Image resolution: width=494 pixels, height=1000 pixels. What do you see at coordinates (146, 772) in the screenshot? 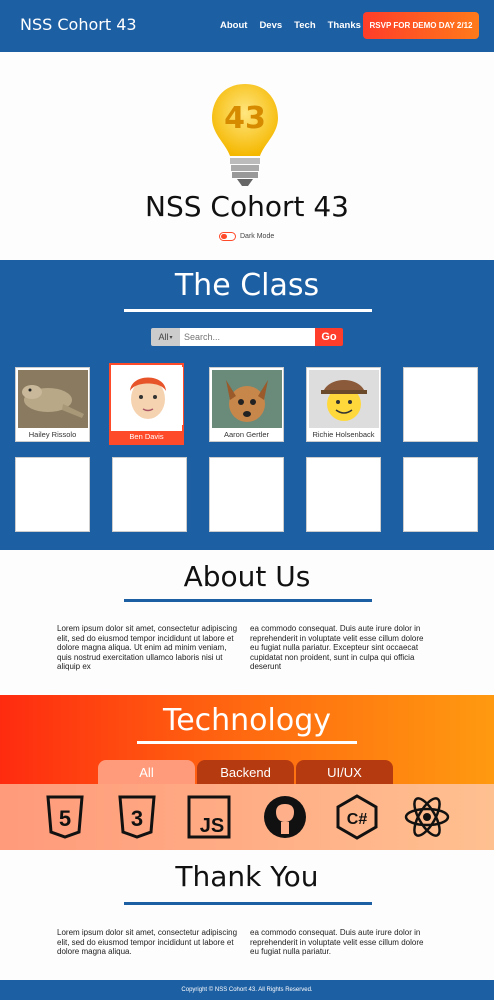
I see `tab-all: All` at bounding box center [146, 772].